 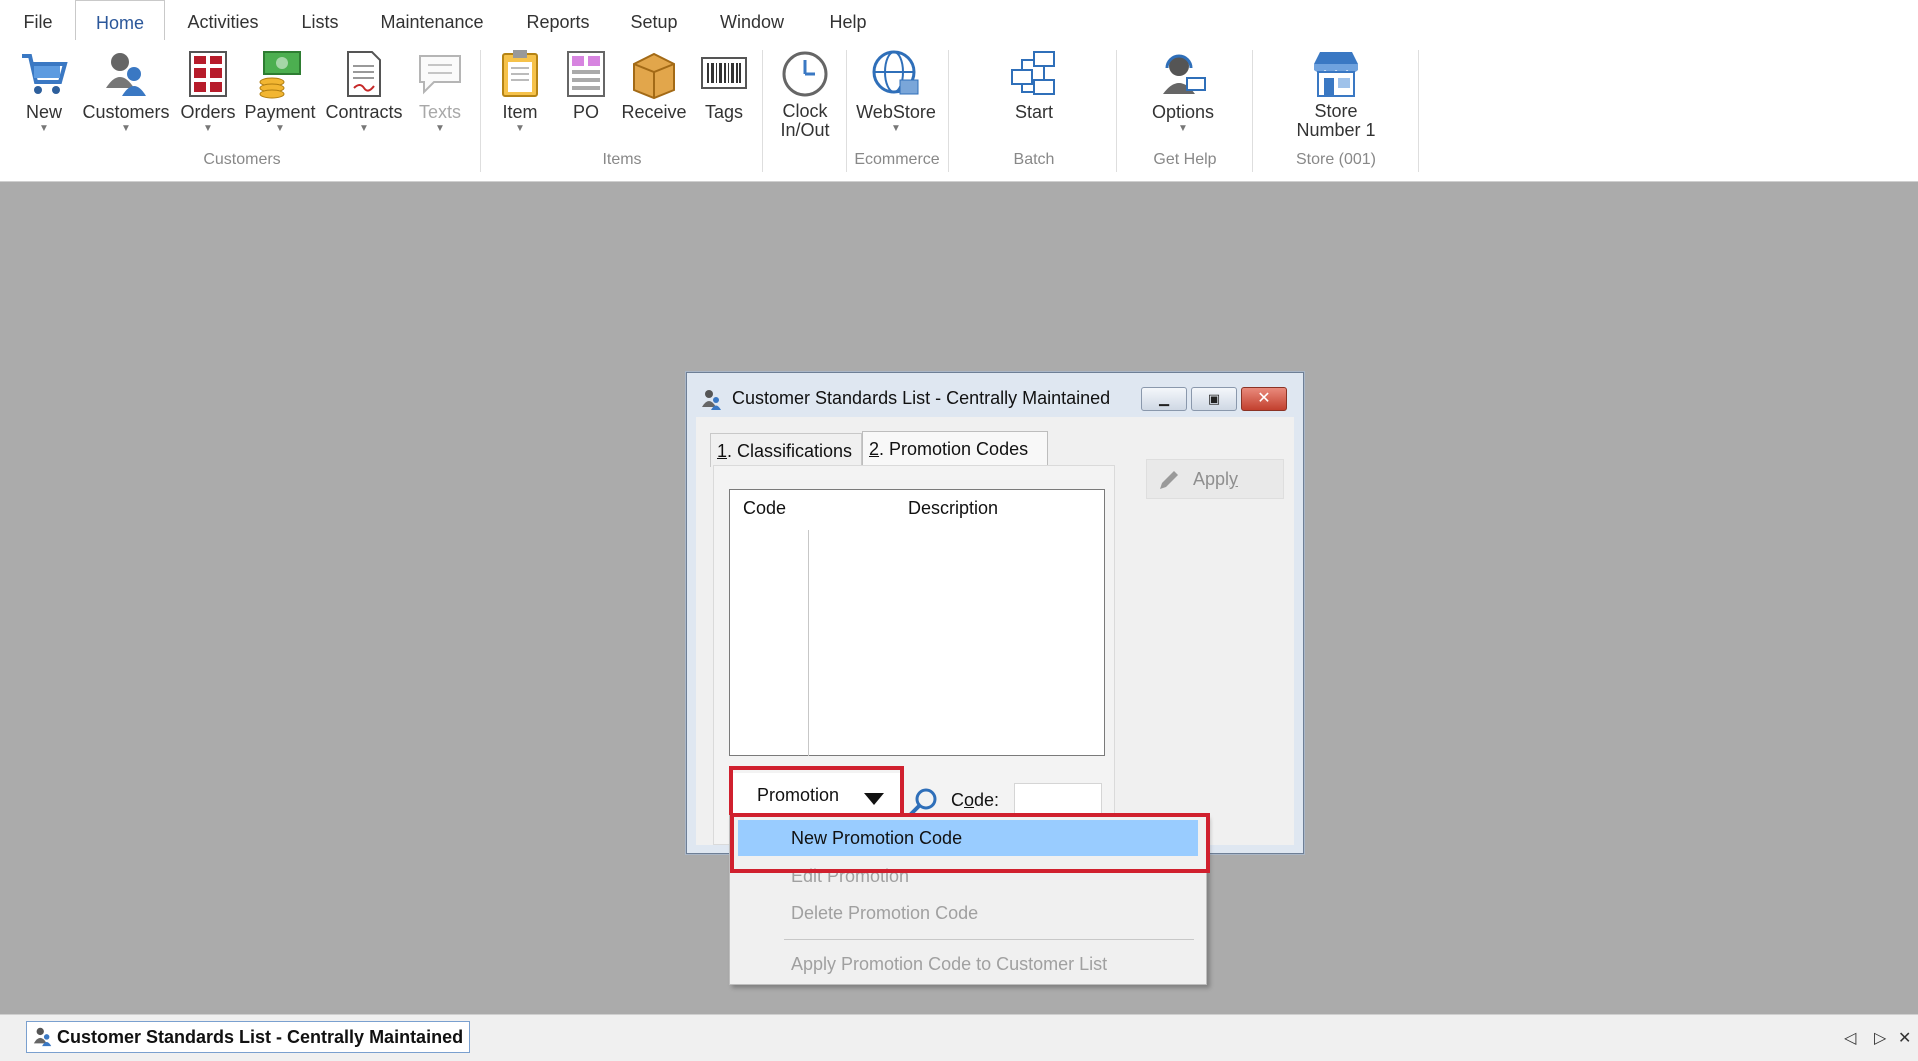 I want to click on menu-help: Help, so click(x=848, y=20).